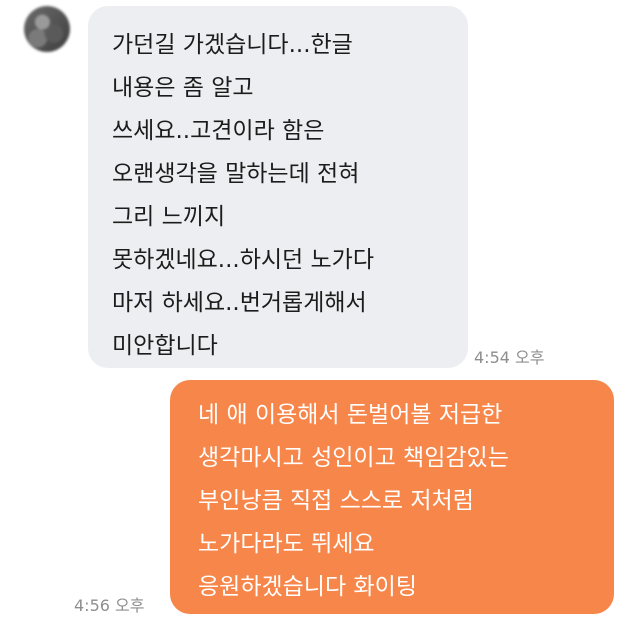 Image resolution: width=640 pixels, height=617 pixels. Describe the element at coordinates (243, 260) in the screenshot. I see `message-line: 못하겠네요...하시던 노가다` at that location.